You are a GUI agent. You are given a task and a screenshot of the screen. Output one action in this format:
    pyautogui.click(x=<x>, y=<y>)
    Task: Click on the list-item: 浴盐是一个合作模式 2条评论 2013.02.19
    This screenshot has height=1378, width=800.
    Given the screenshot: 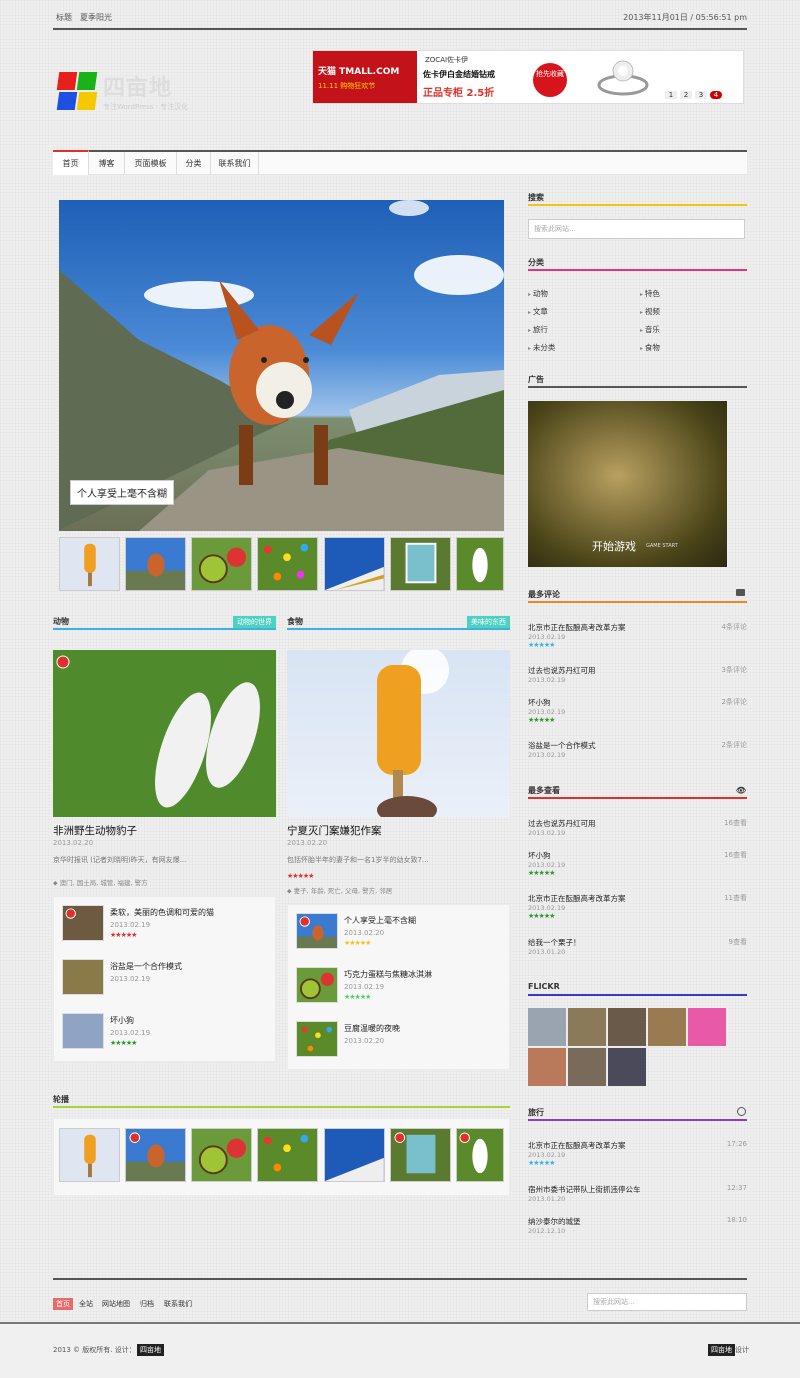 What is the action you would take?
    pyautogui.click(x=637, y=755)
    